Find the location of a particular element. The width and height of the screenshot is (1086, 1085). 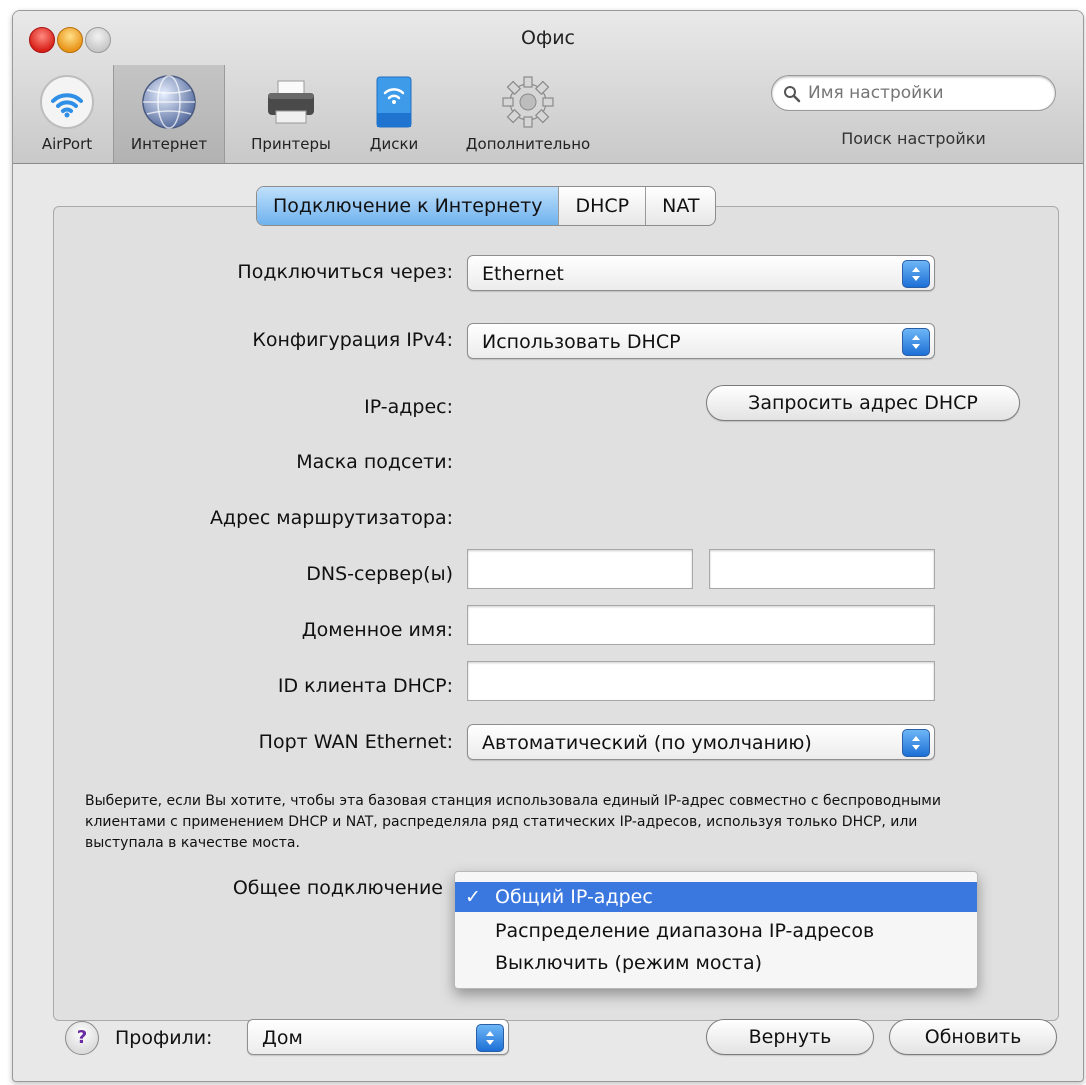

toolbar-label: Принтеры is located at coordinates (291, 144).